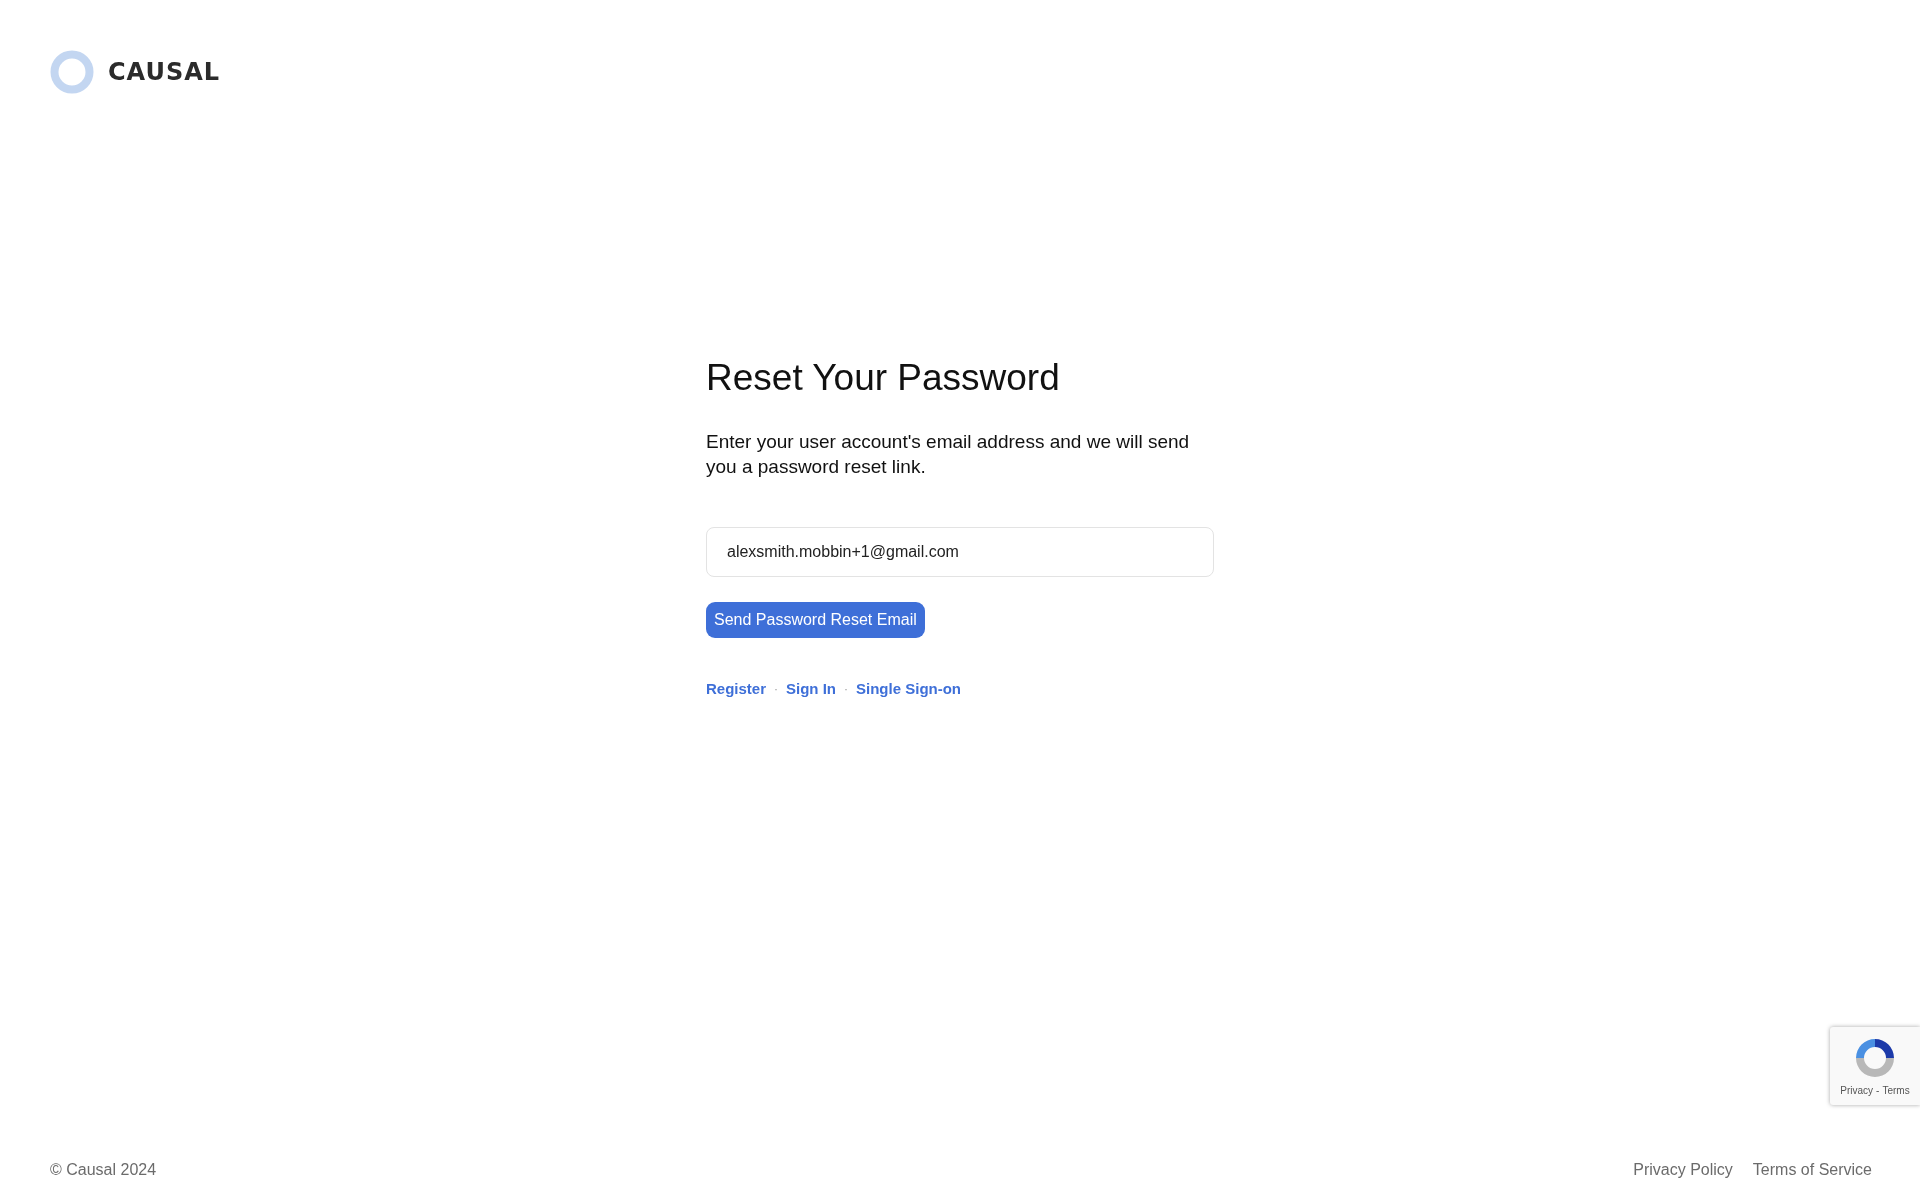 The height and width of the screenshot is (1200, 1920). Describe the element at coordinates (815, 619) in the screenshot. I see `send-reset-button: Send Password Reset Email` at that location.